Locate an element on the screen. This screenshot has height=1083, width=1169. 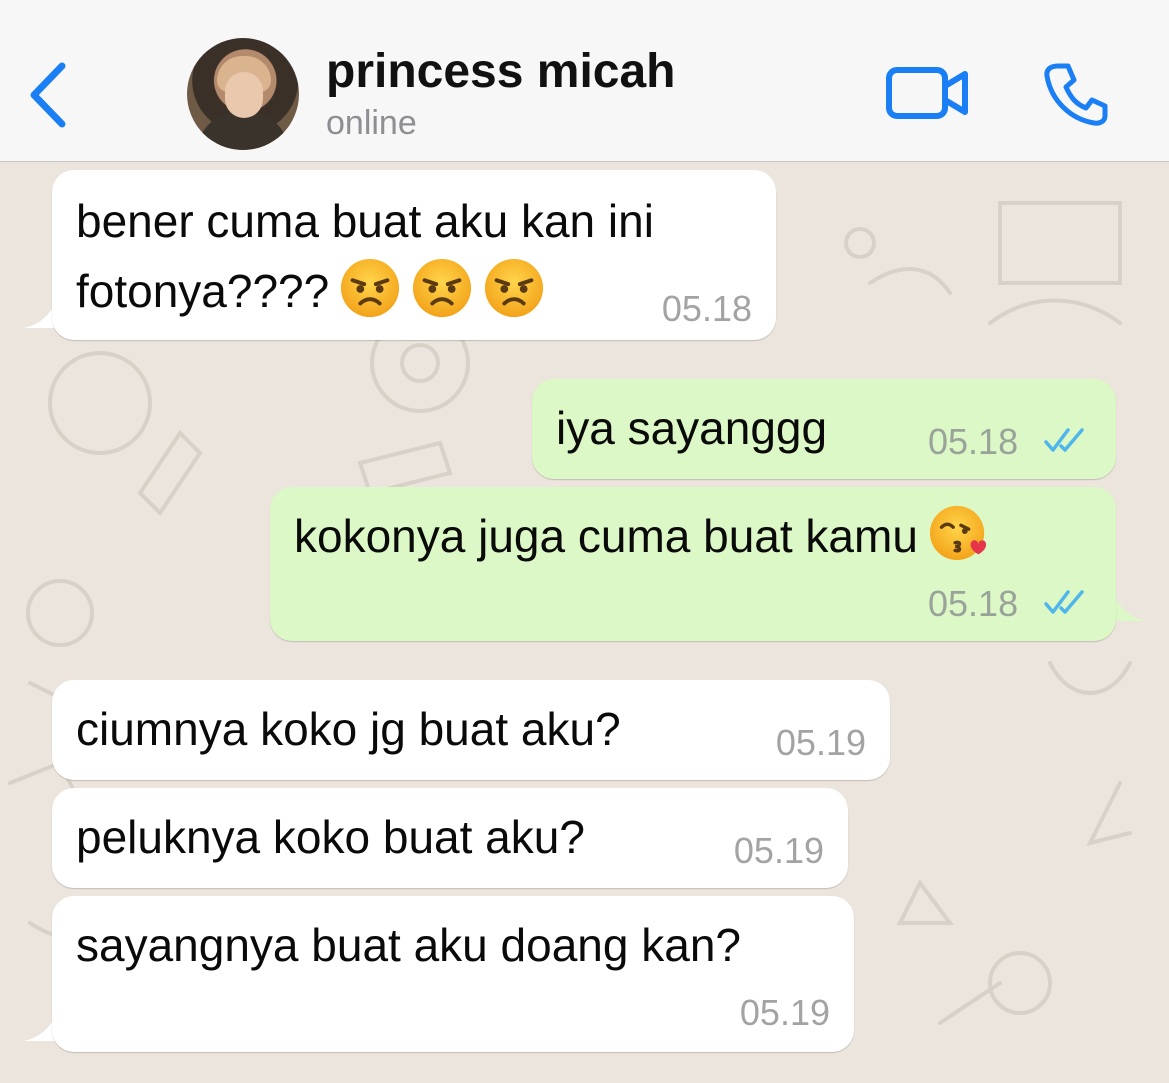
message-bubble-incoming: sayangnya buat aku doang kan? 05.19 is located at coordinates (453, 974).